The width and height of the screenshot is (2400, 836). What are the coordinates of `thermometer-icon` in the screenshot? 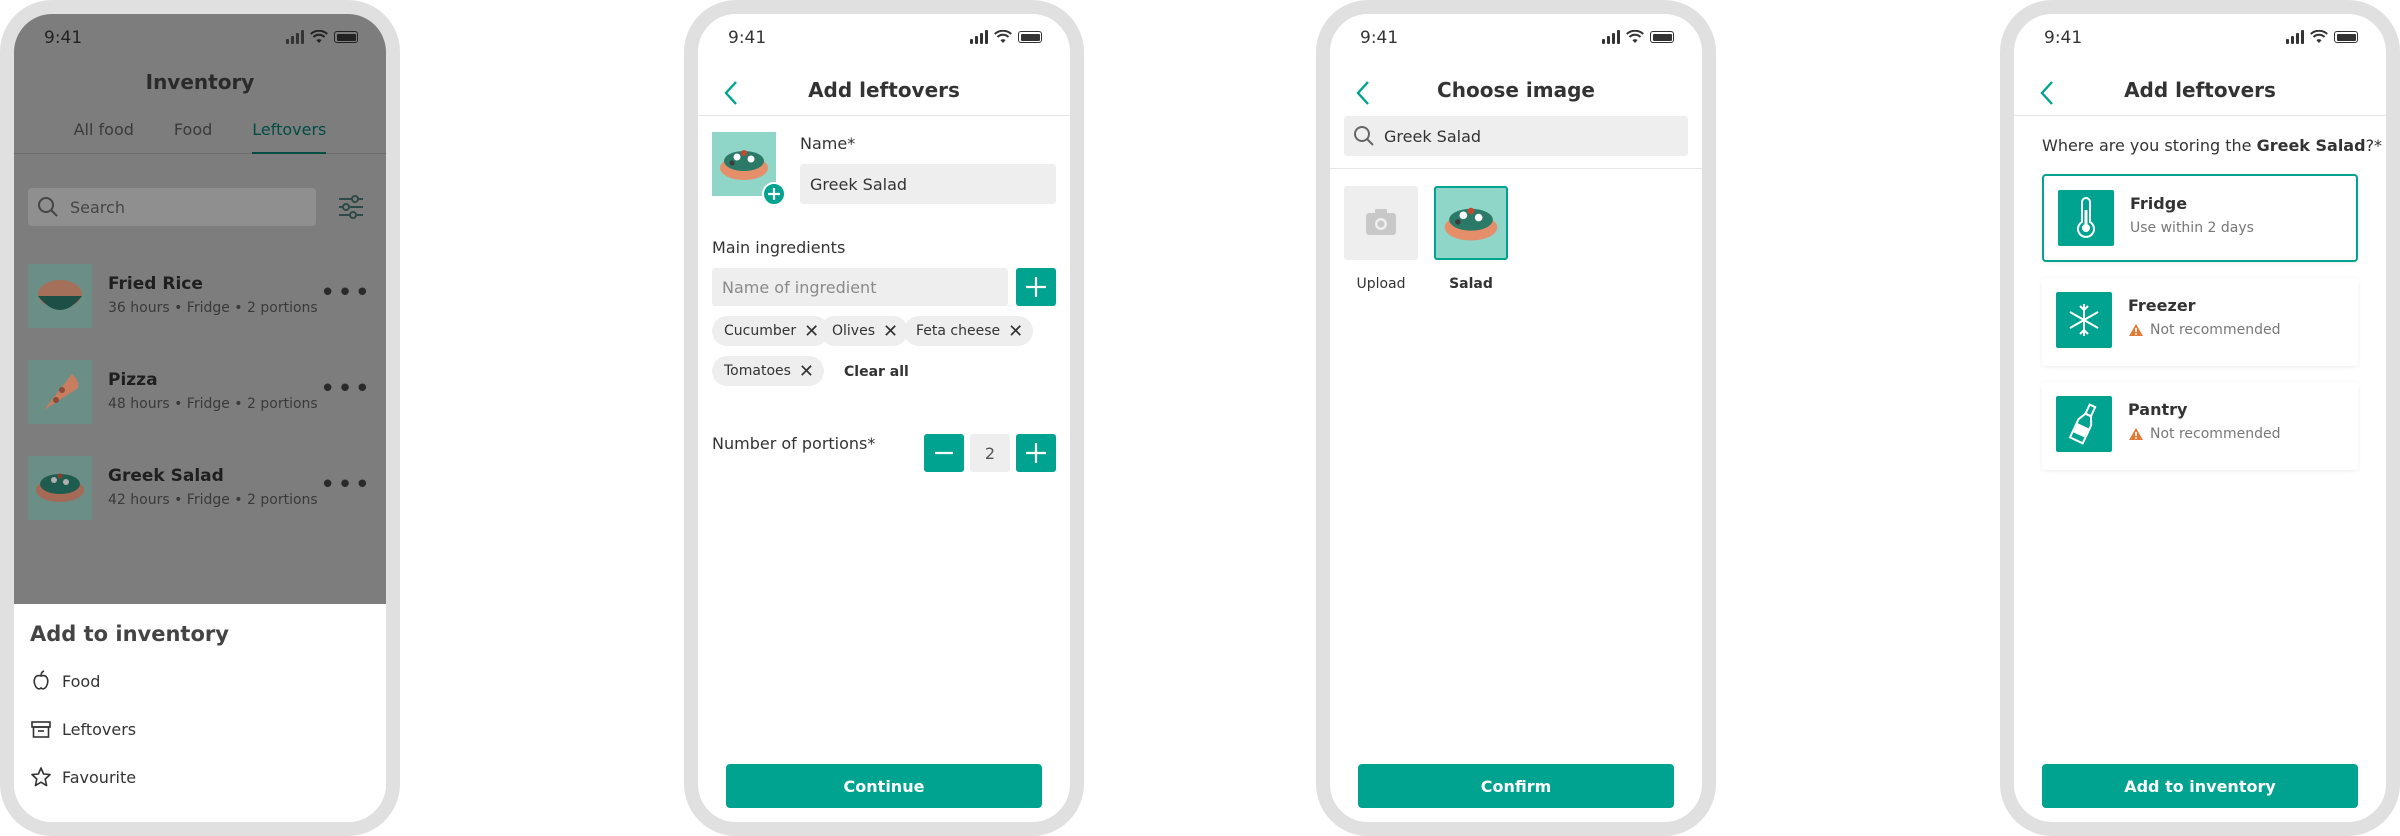 It's located at (2086, 217).